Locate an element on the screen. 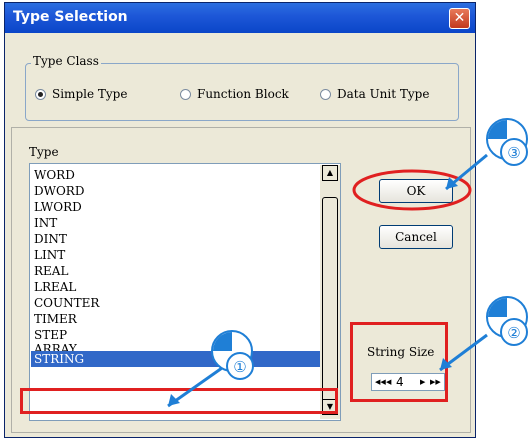  highlight-ok-ellipse is located at coordinates (412, 190).